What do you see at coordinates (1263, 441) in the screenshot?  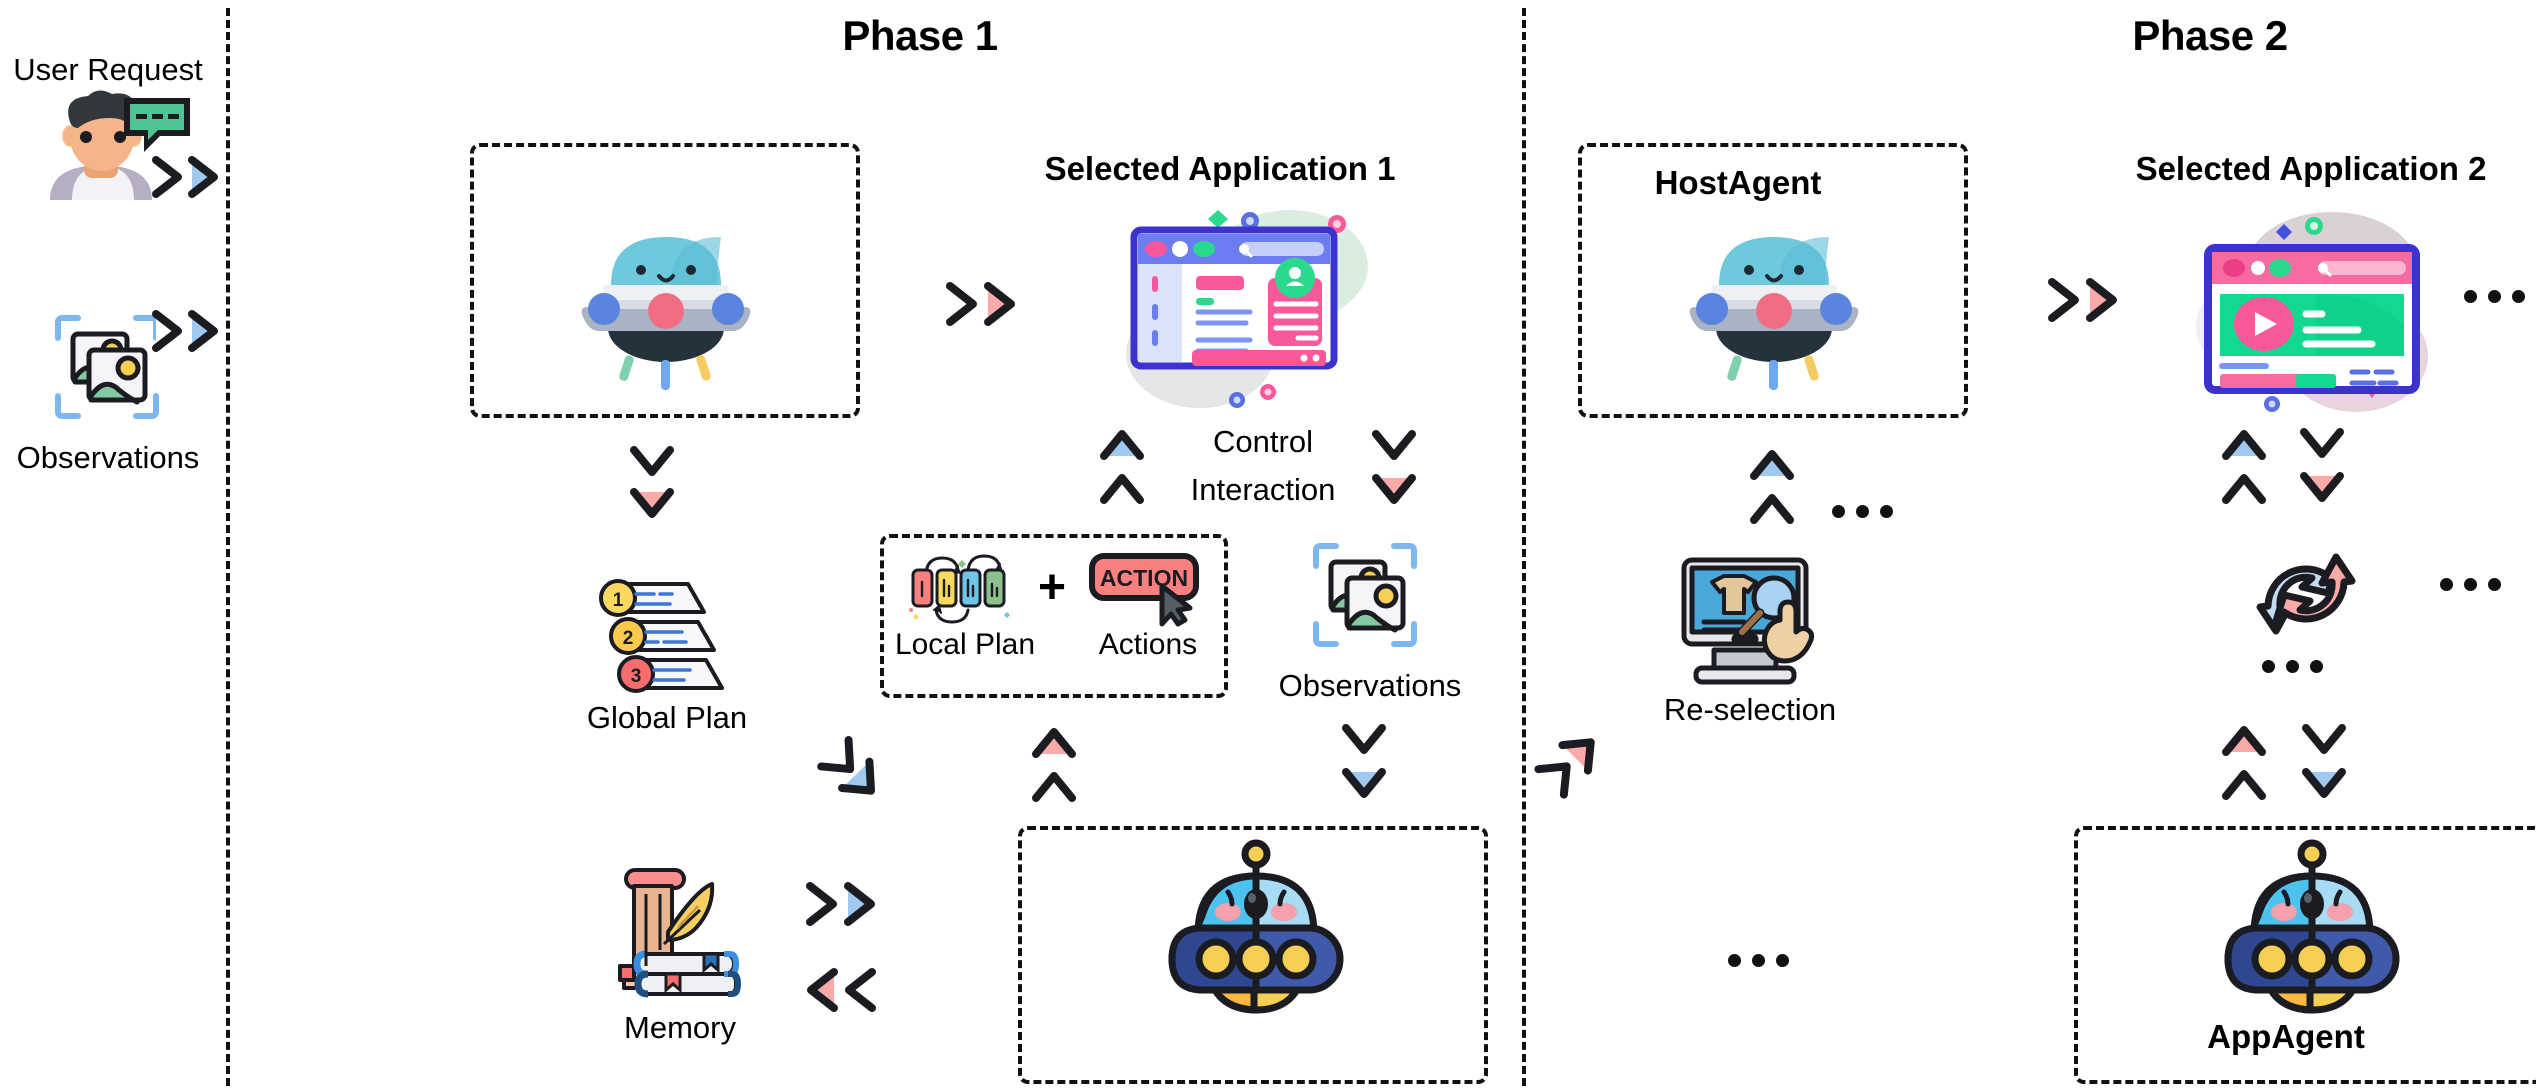 I see `control-label: Control` at bounding box center [1263, 441].